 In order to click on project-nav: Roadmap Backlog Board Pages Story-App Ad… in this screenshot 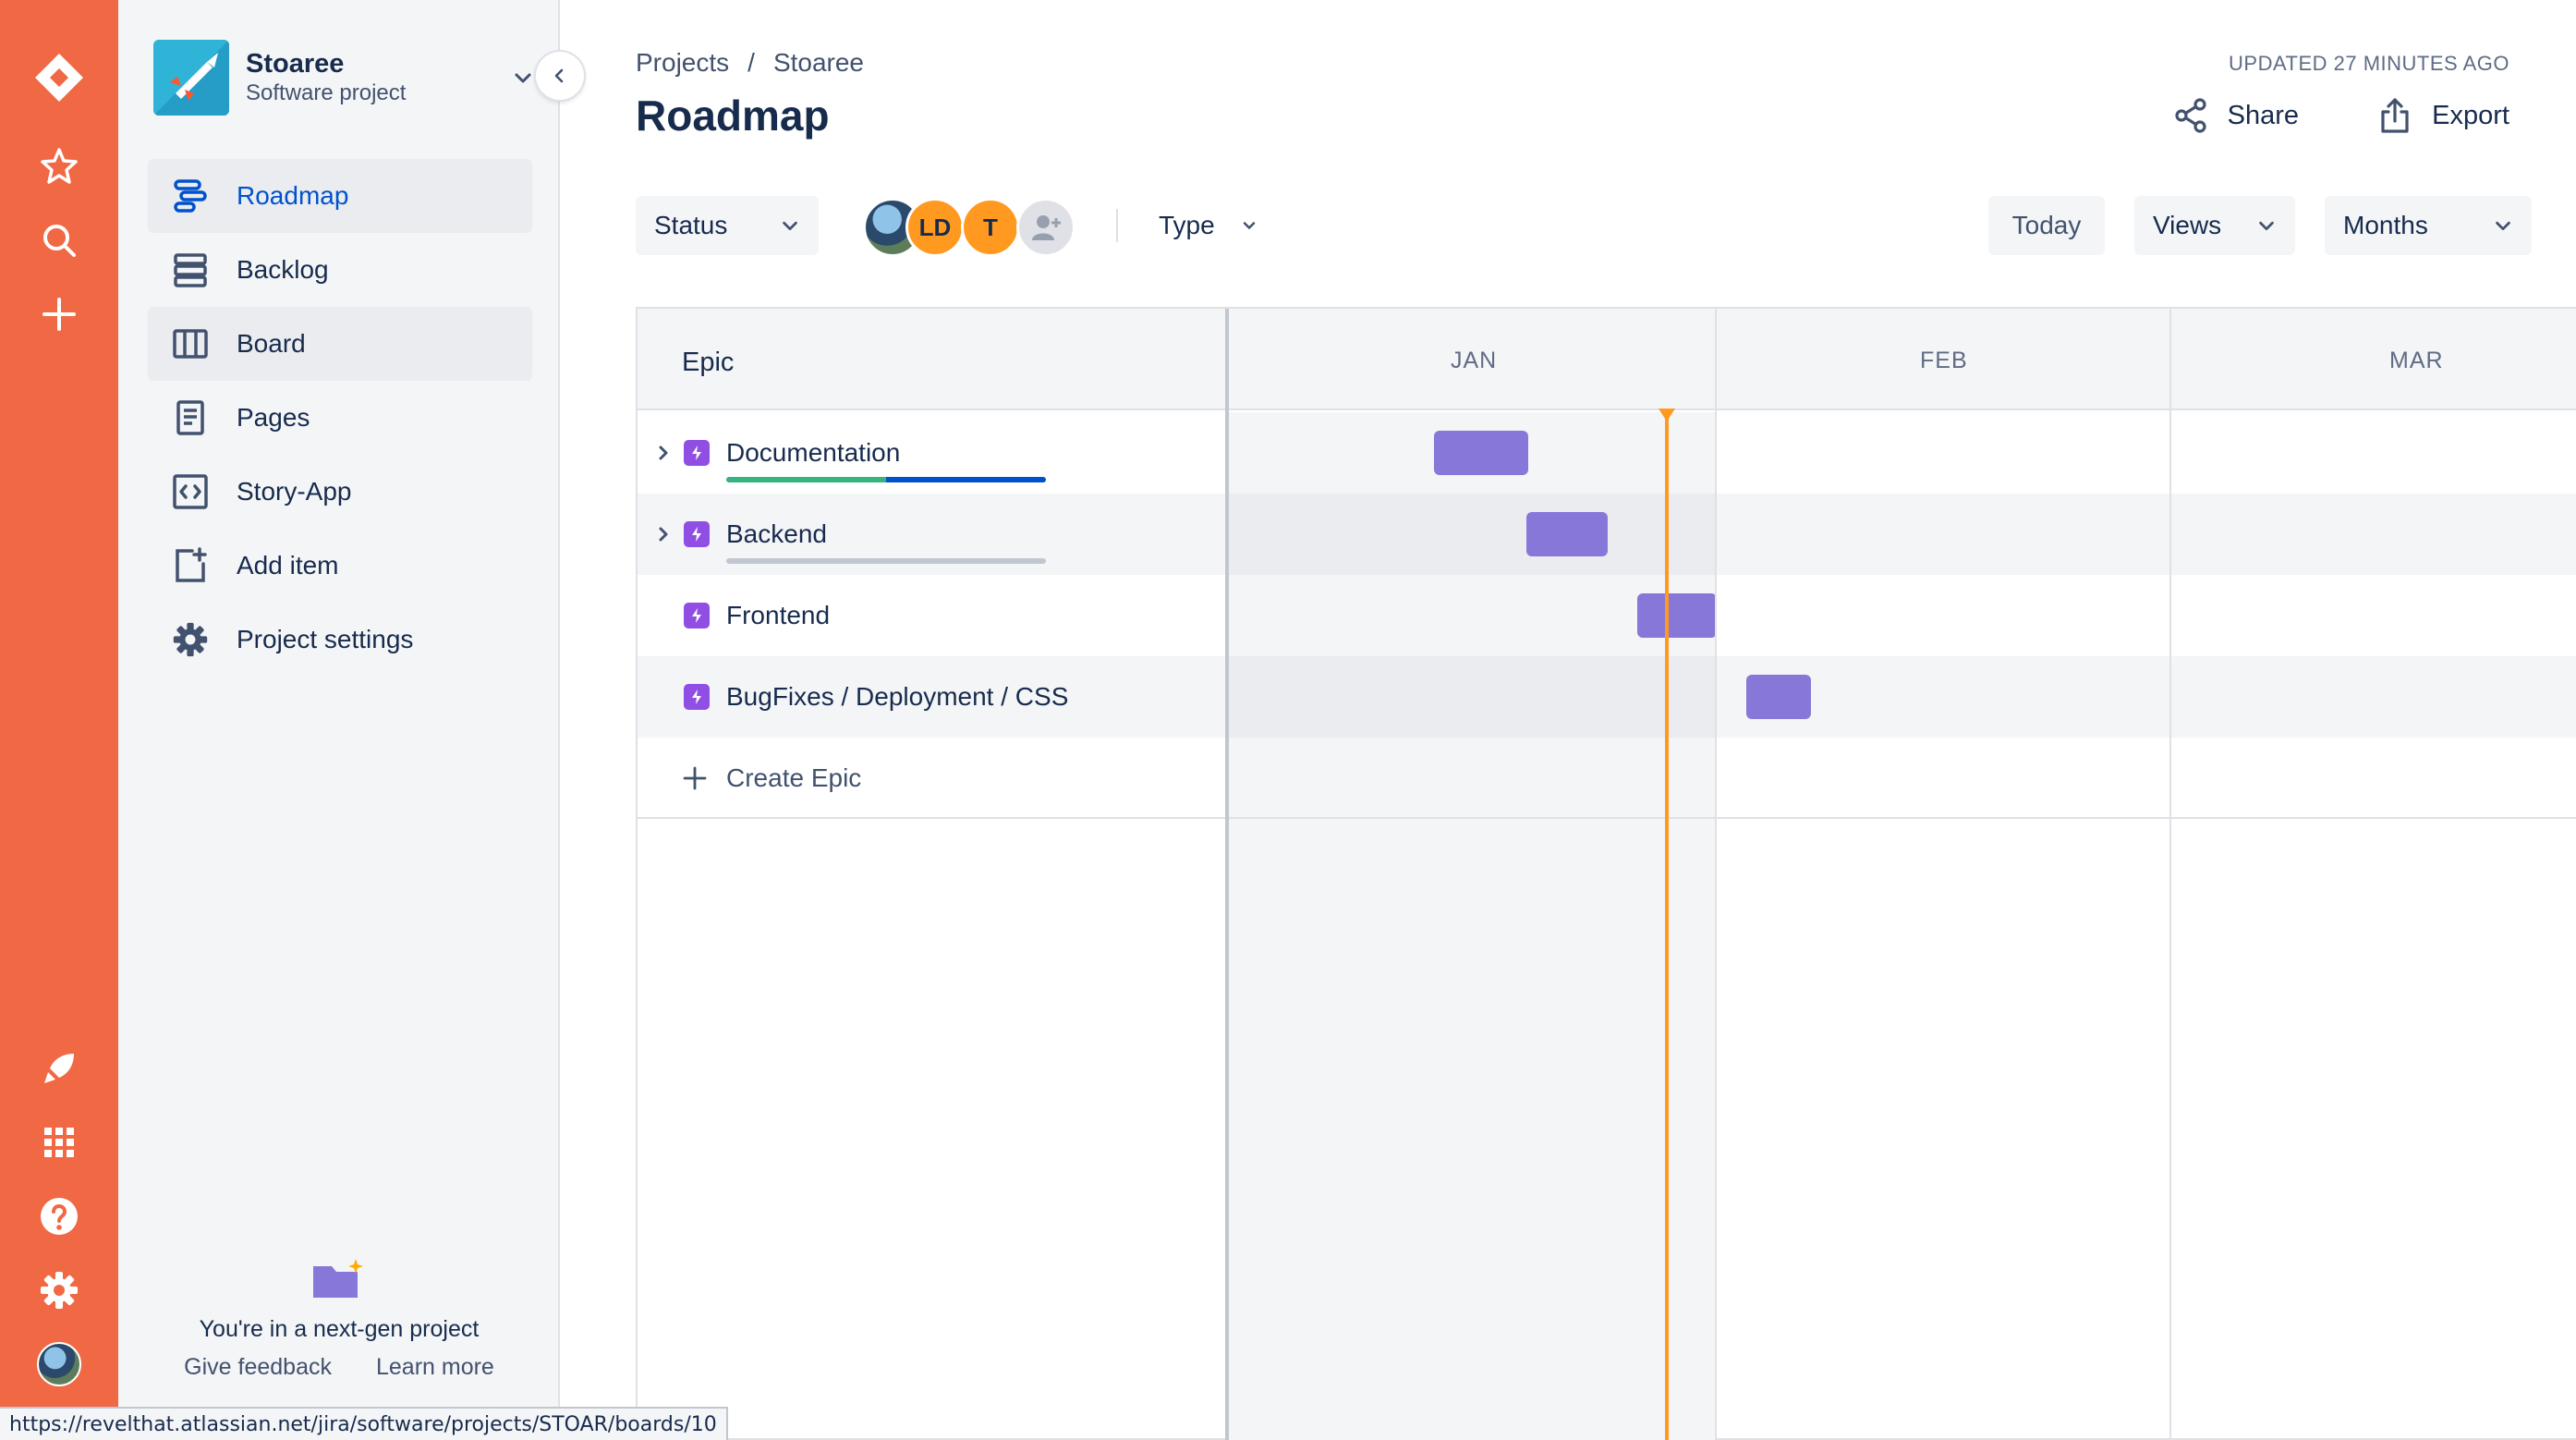, I will do `click(340, 418)`.